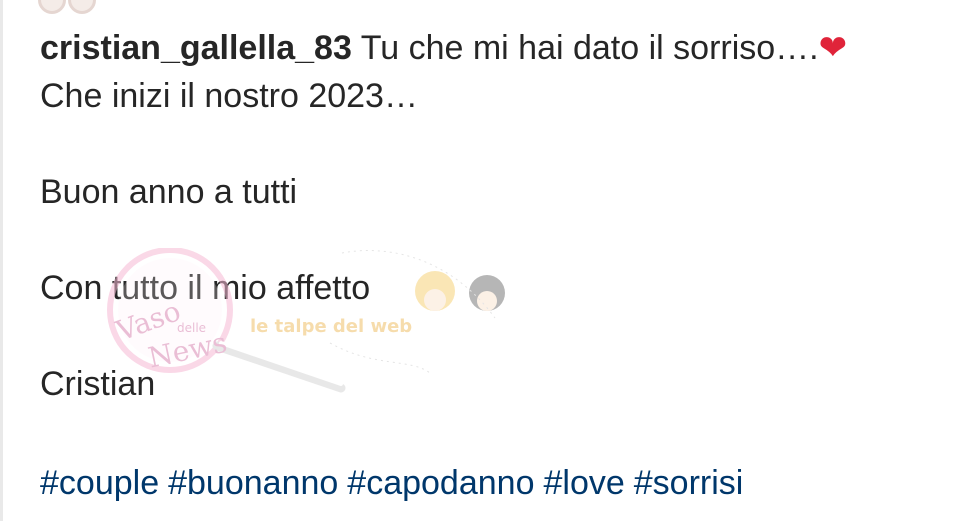 The image size is (956, 521). Describe the element at coordinates (833, 48) in the screenshot. I see `heart-icon: ❤` at that location.